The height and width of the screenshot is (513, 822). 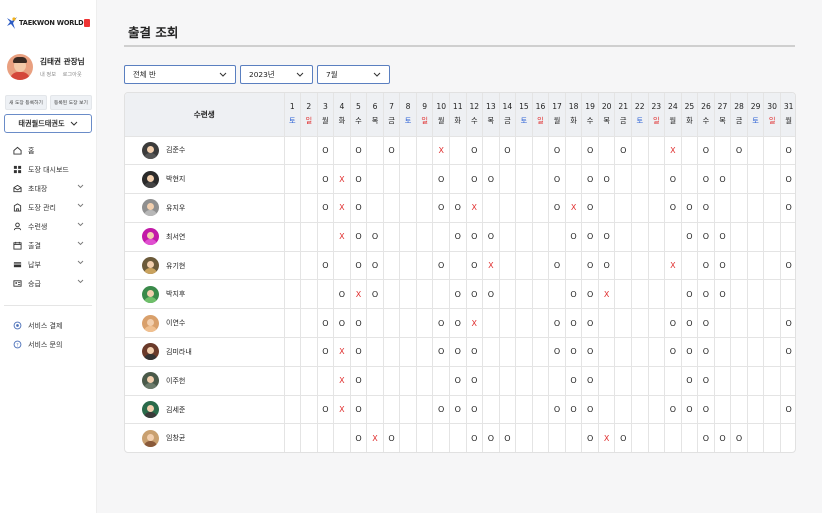 What do you see at coordinates (48, 169) in the screenshot?
I see `sidebar-item-grid: 도장 대시보드` at bounding box center [48, 169].